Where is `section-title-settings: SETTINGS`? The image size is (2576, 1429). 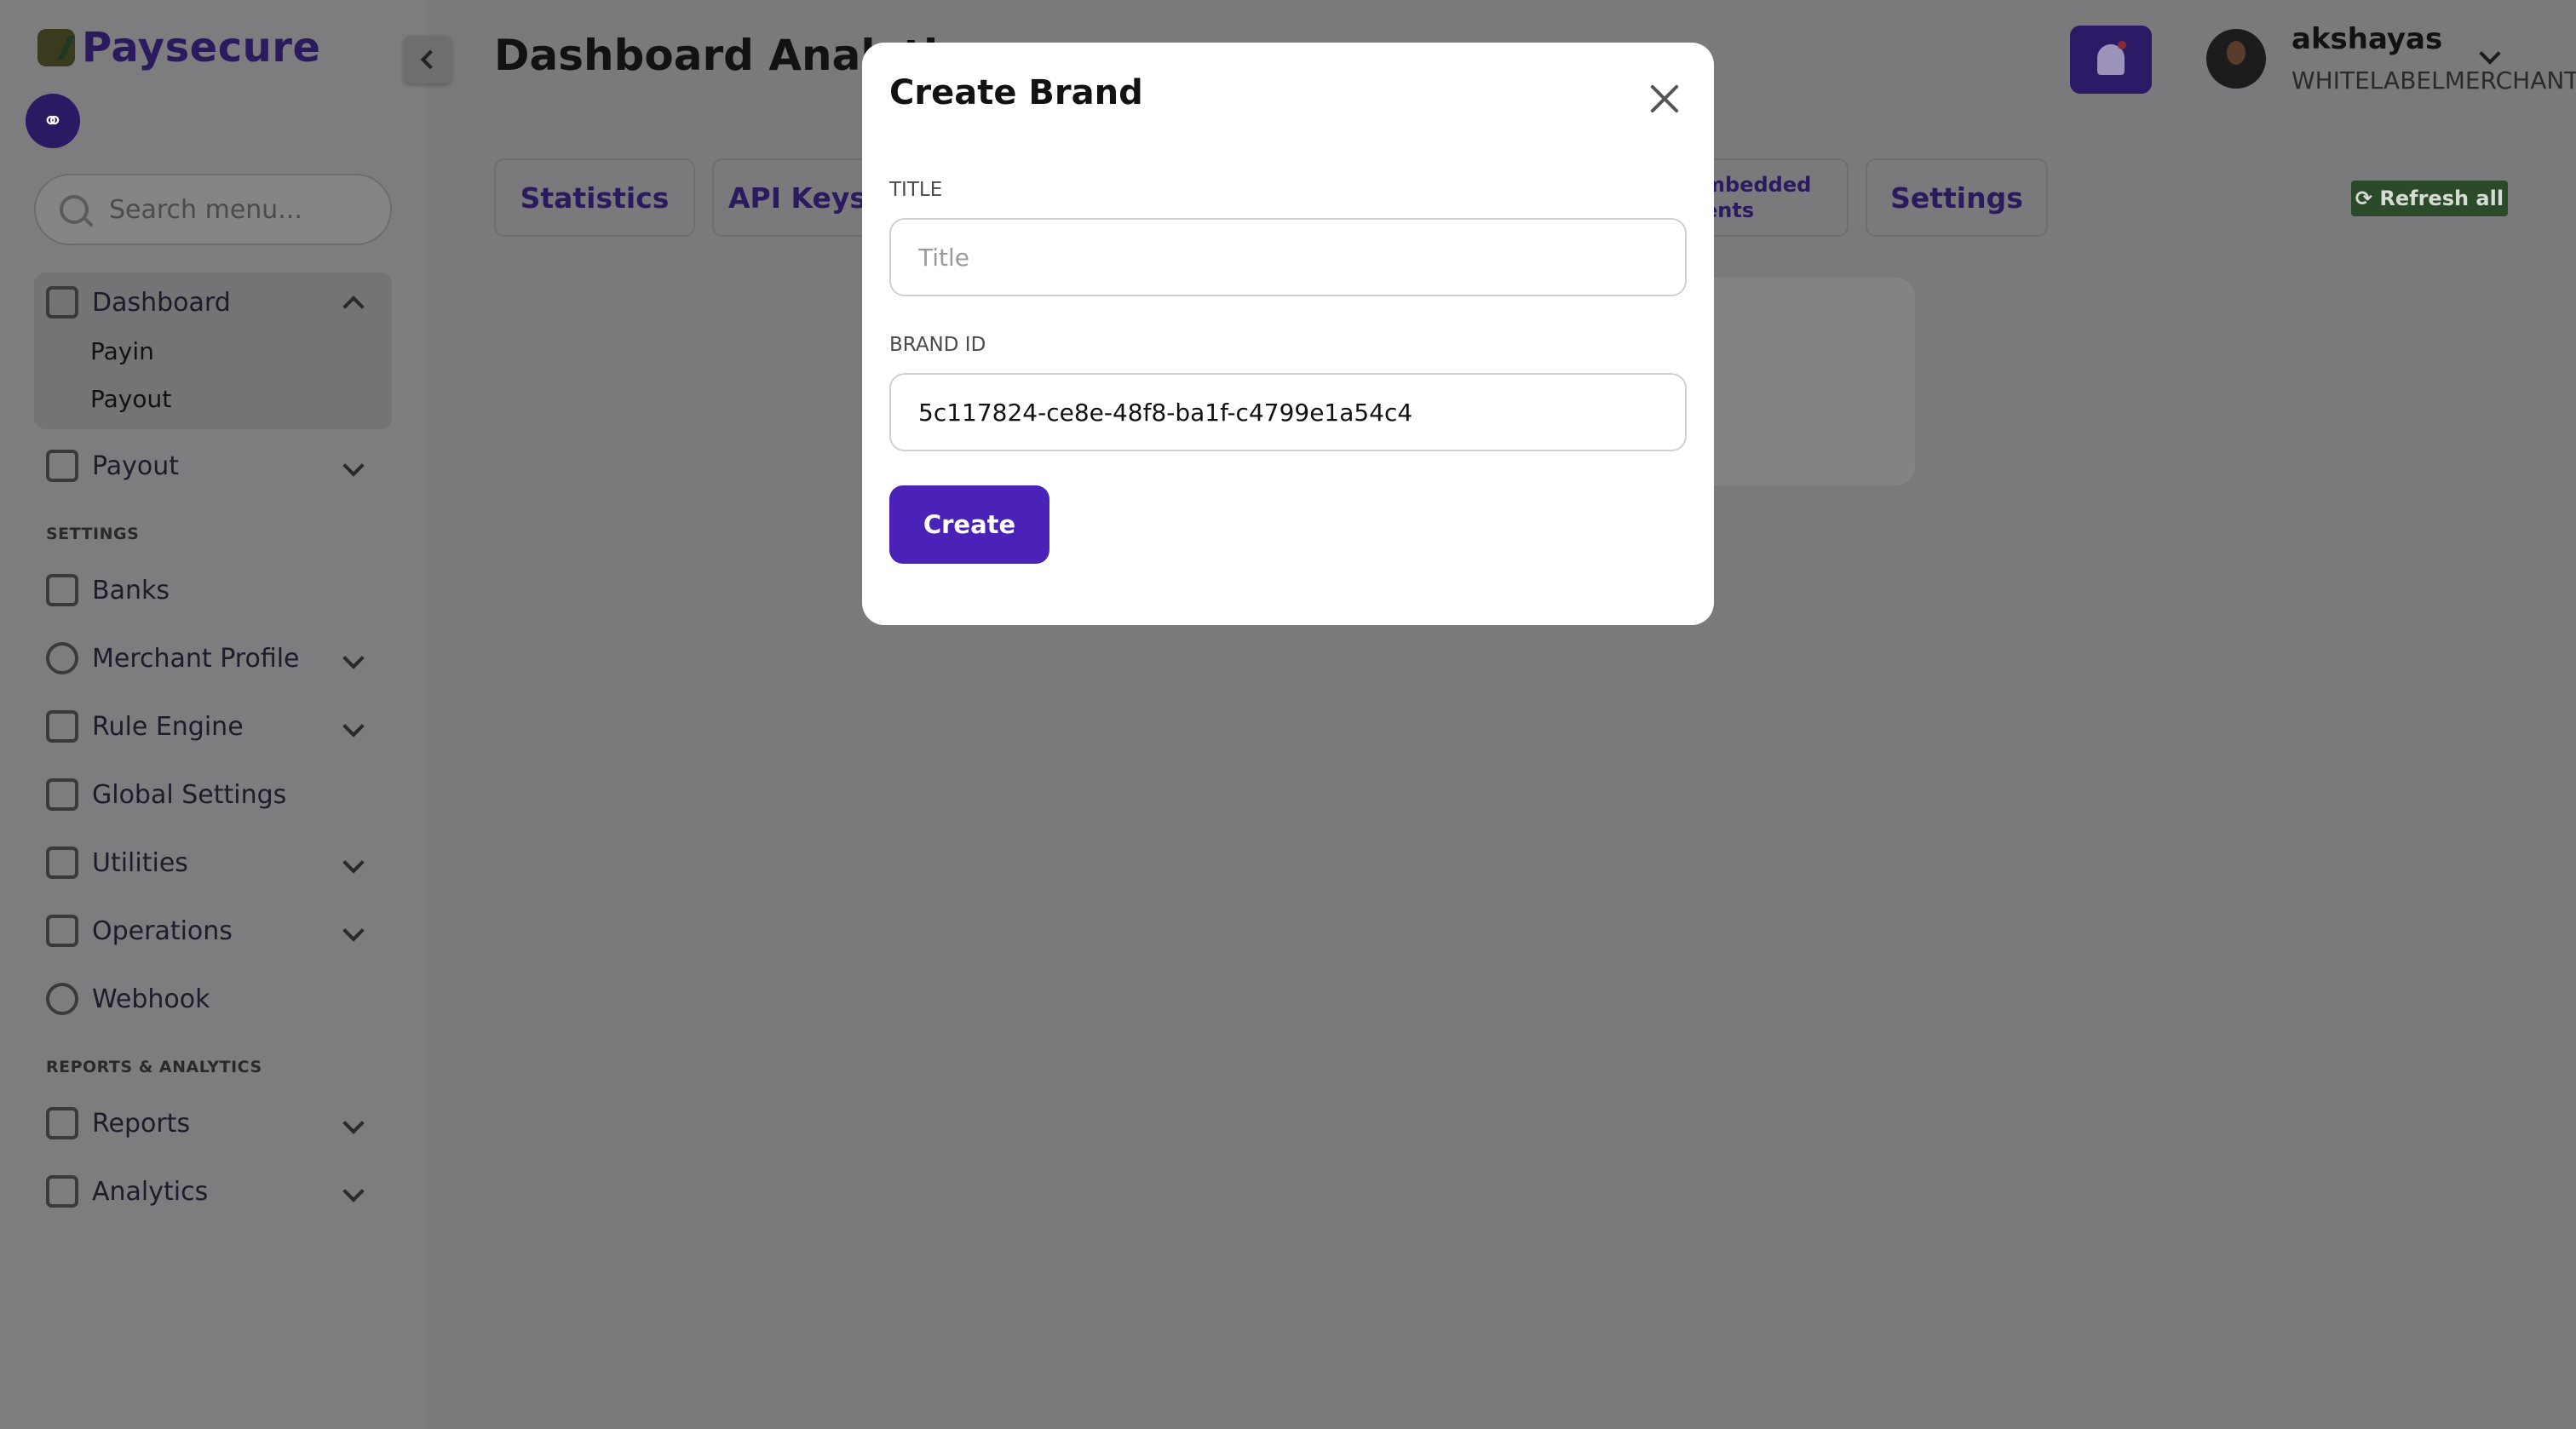 section-title-settings: SETTINGS is located at coordinates (93, 534).